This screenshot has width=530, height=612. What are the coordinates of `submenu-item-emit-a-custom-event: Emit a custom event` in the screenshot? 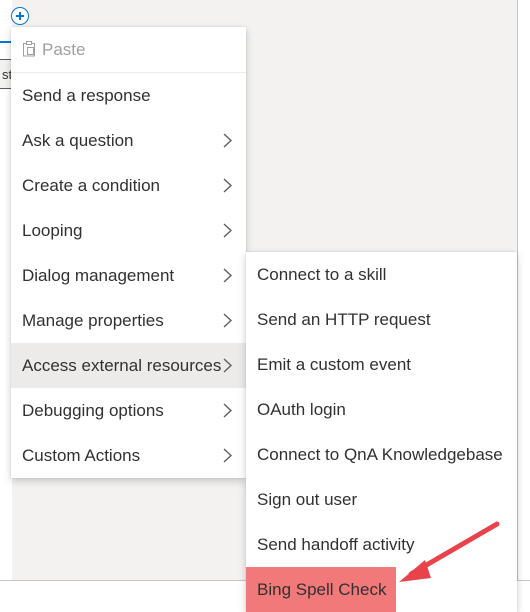 It's located at (381, 364).